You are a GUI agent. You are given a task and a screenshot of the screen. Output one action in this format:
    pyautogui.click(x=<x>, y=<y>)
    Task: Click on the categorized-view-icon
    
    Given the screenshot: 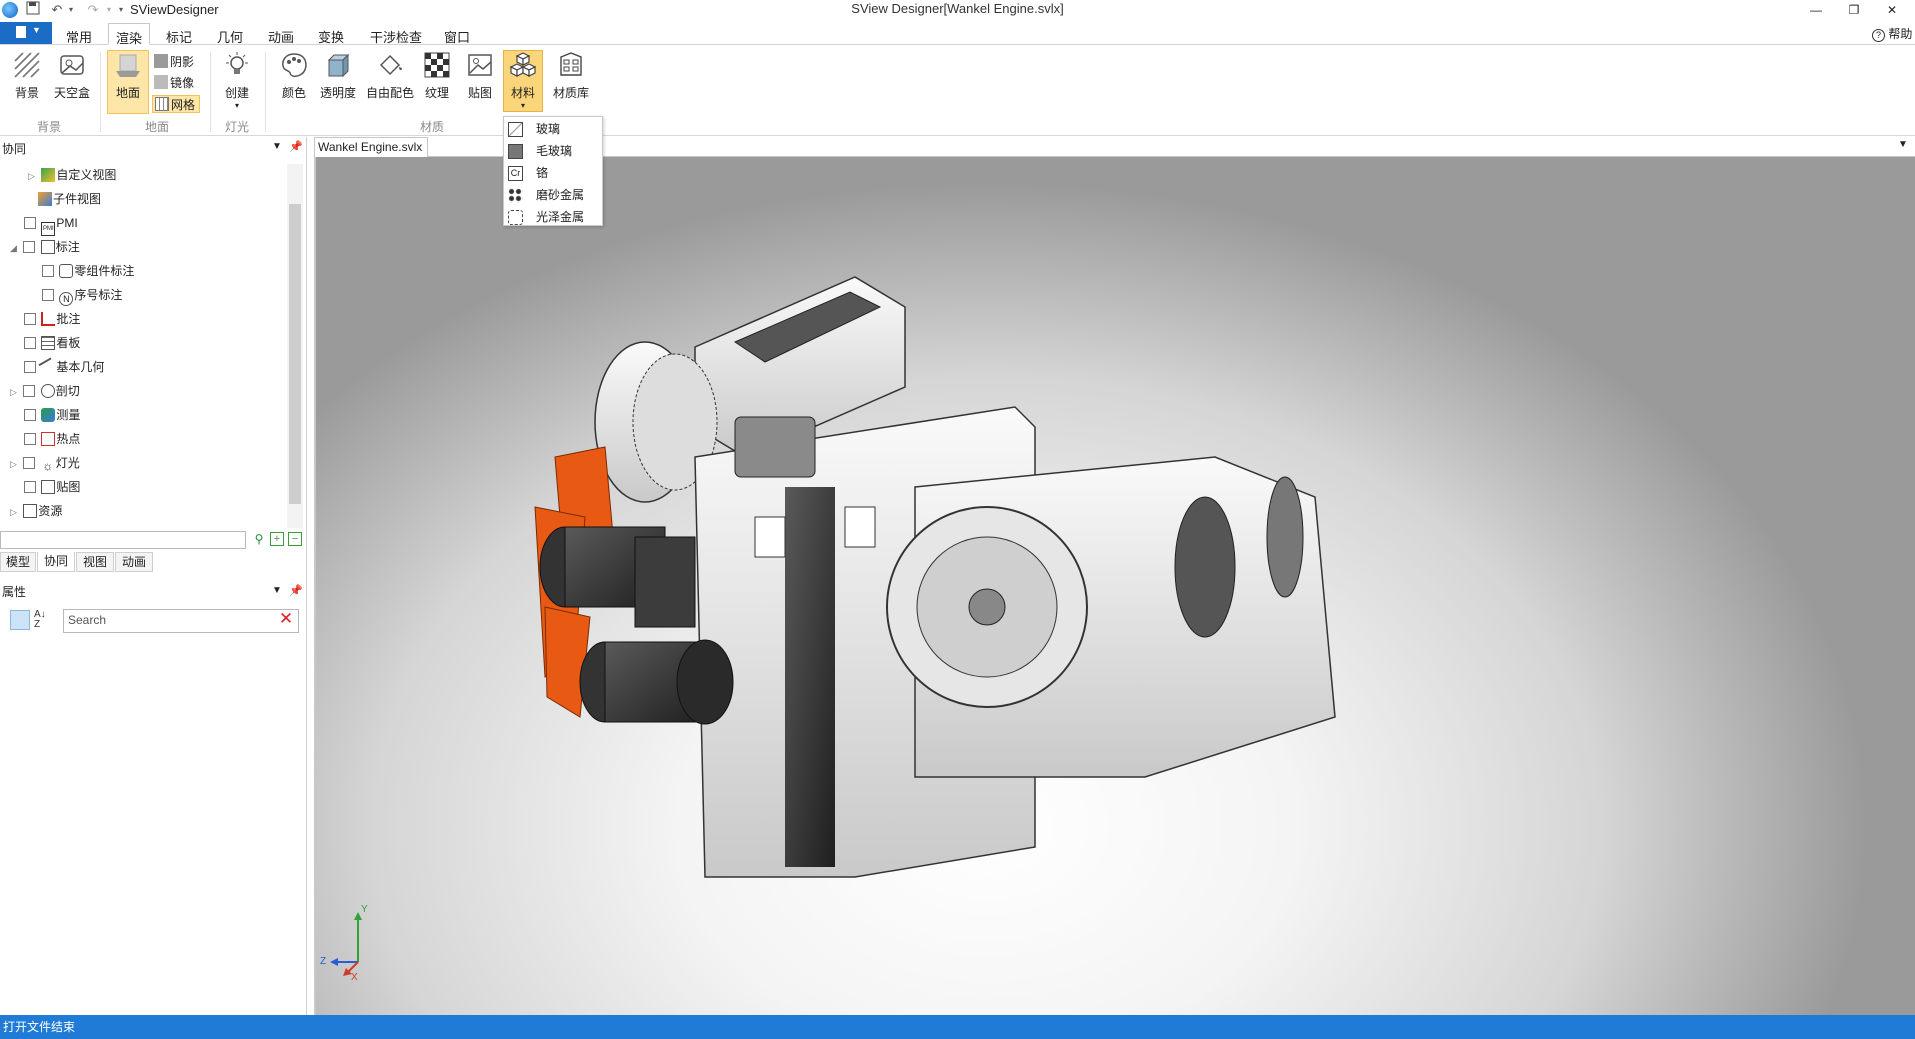 What is the action you would take?
    pyautogui.click(x=20, y=620)
    